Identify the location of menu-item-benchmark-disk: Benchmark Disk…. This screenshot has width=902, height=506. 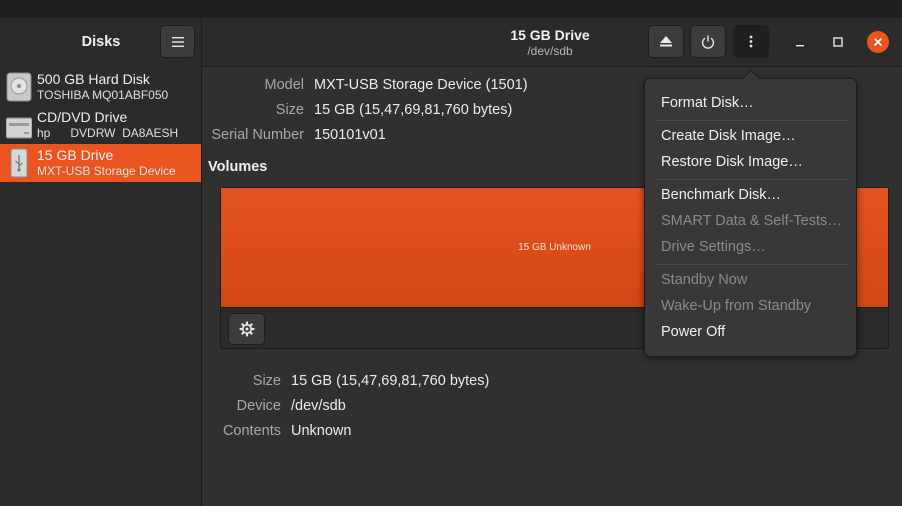
(721, 195).